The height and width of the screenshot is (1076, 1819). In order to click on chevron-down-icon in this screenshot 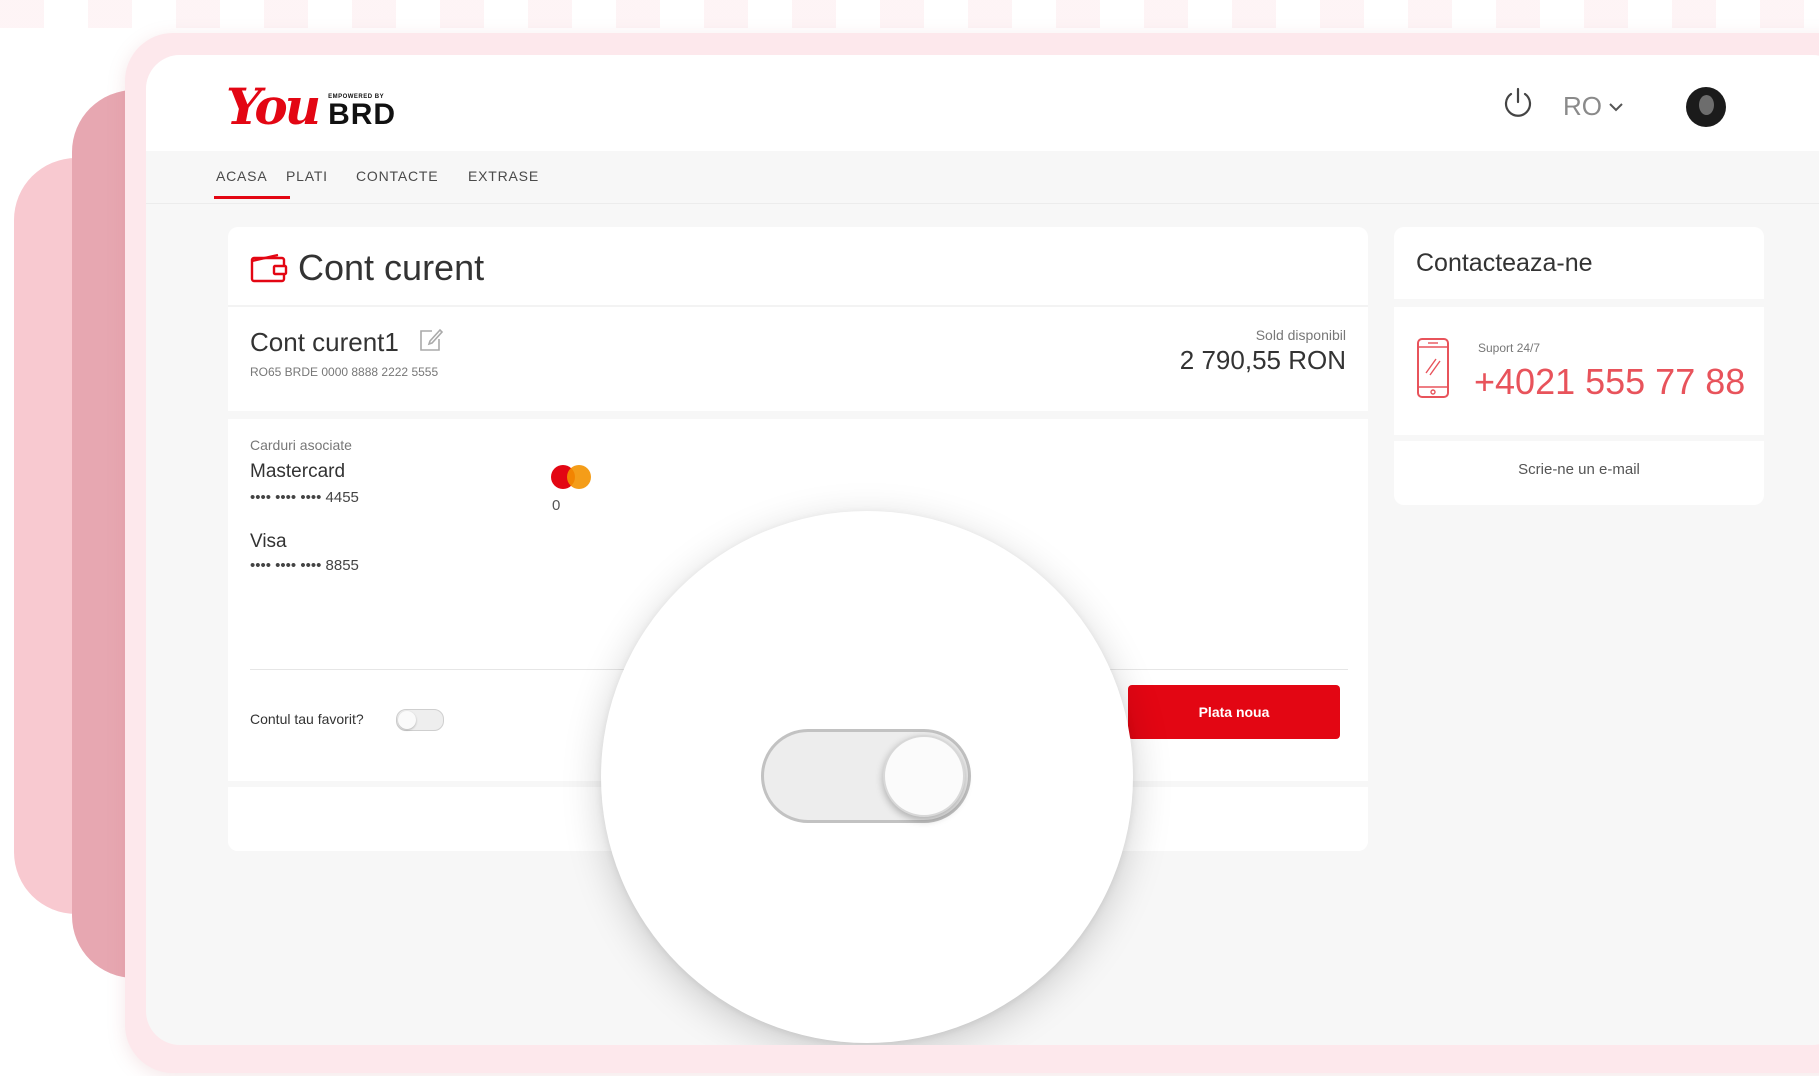, I will do `click(1616, 106)`.